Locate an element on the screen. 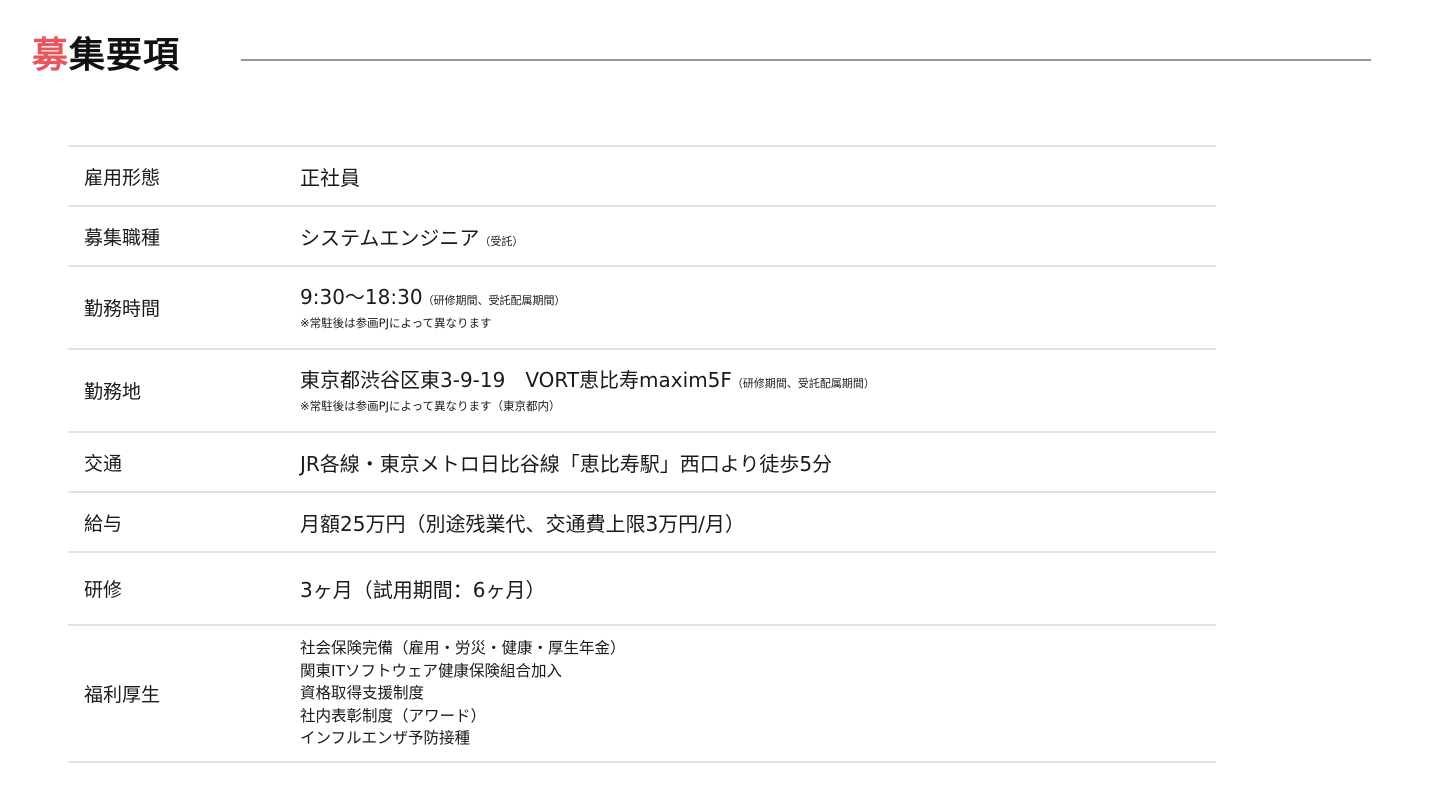  table-row-employment-type: 雇用形態 正社員 is located at coordinates (642, 177).